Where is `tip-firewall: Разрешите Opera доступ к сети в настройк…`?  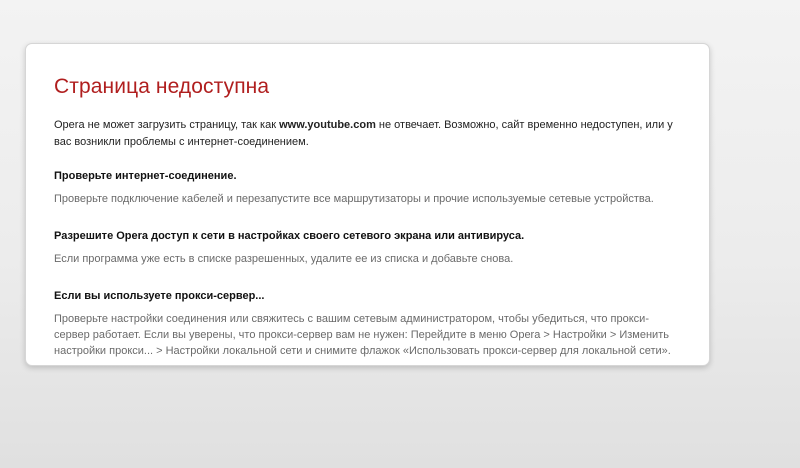
tip-firewall: Разрешите Opera доступ к сети в настройк… is located at coordinates (367, 247).